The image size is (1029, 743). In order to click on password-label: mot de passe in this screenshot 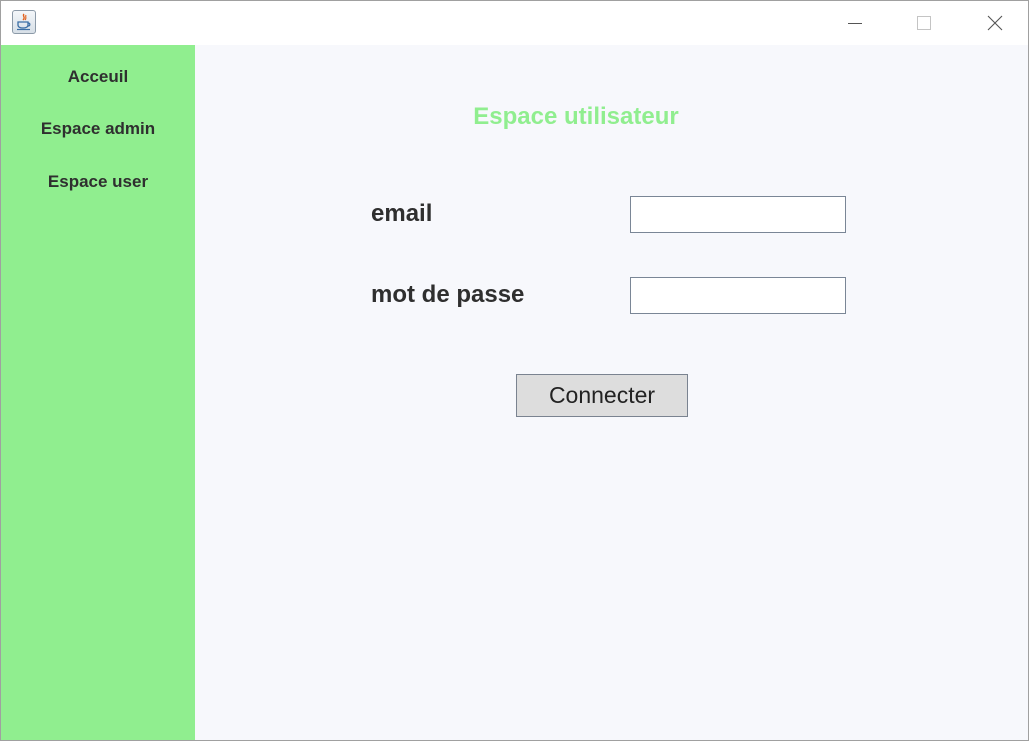, I will do `click(448, 294)`.